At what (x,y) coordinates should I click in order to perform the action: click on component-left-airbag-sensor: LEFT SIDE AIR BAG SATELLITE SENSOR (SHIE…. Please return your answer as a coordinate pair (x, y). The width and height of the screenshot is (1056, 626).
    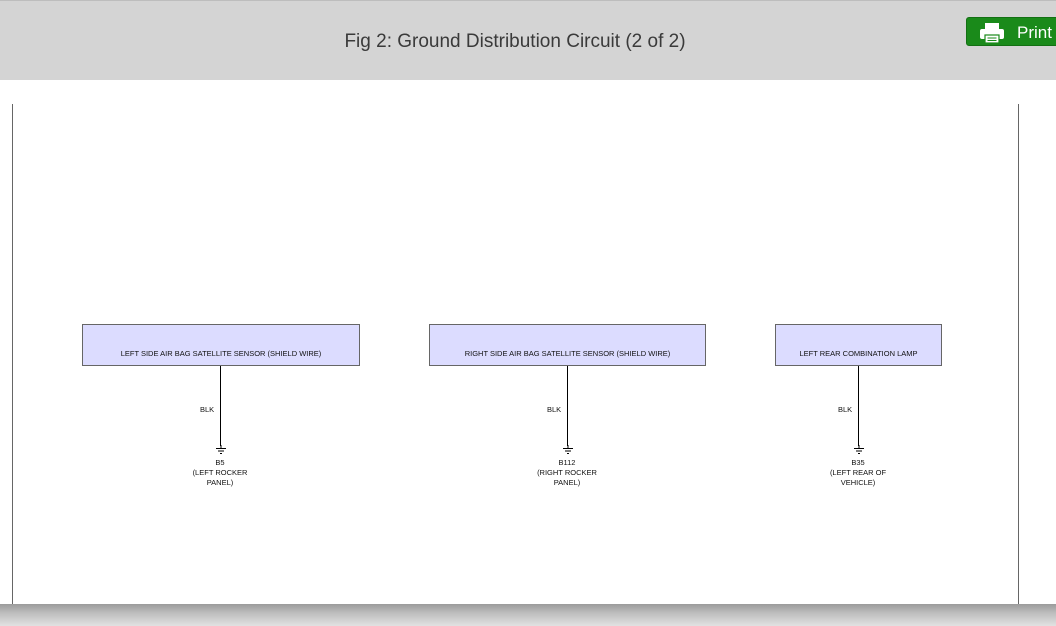
    Looking at the image, I should click on (221, 345).